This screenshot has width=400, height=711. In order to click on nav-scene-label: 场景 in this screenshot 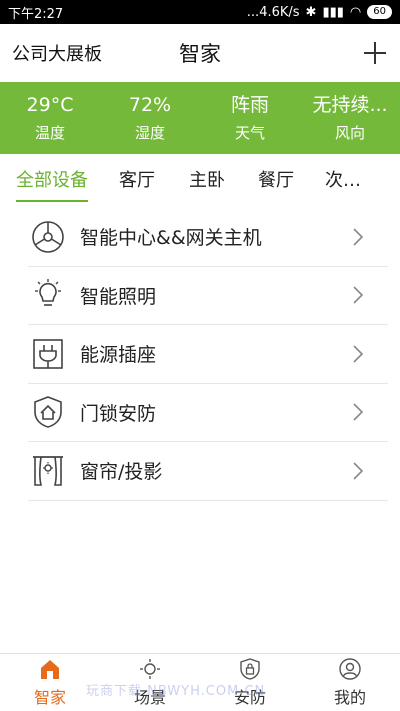, I will do `click(149, 697)`.